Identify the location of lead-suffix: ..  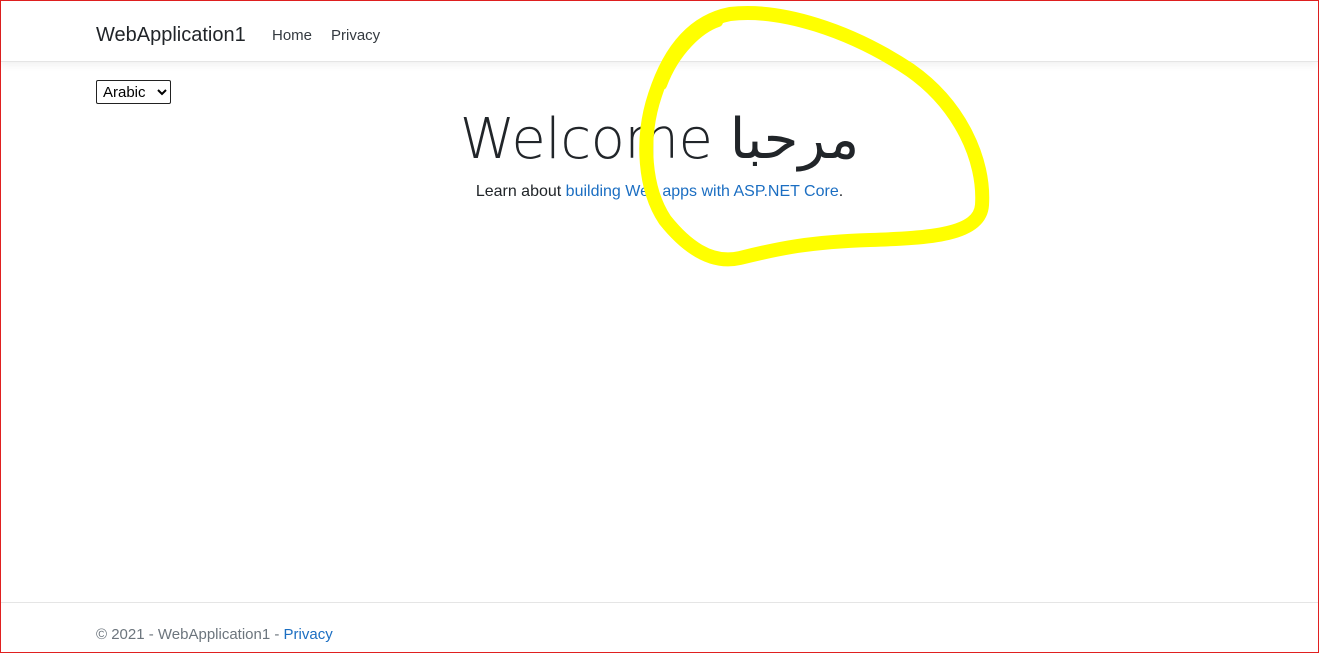
(841, 191).